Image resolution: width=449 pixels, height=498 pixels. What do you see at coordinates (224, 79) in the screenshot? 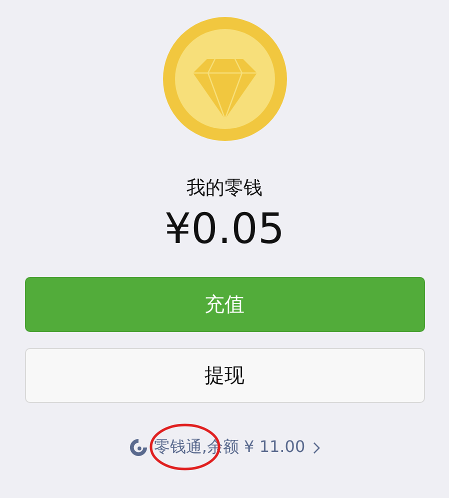
I see `diamond-coin-icon` at bounding box center [224, 79].